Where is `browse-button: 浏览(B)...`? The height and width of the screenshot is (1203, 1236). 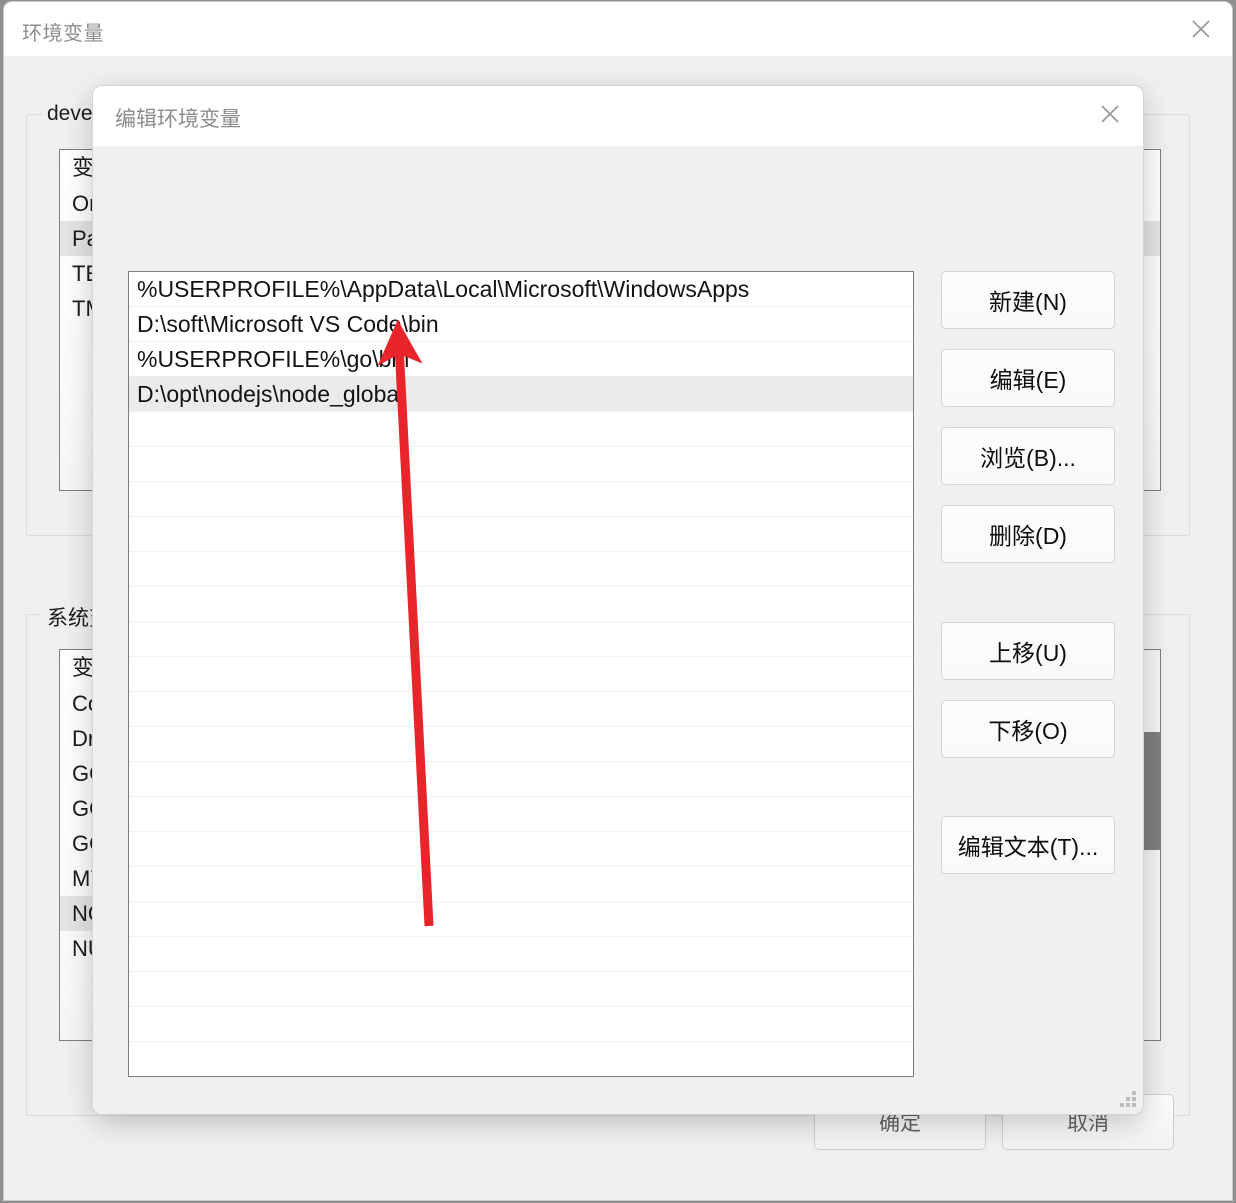 browse-button: 浏览(B)... is located at coordinates (1028, 456).